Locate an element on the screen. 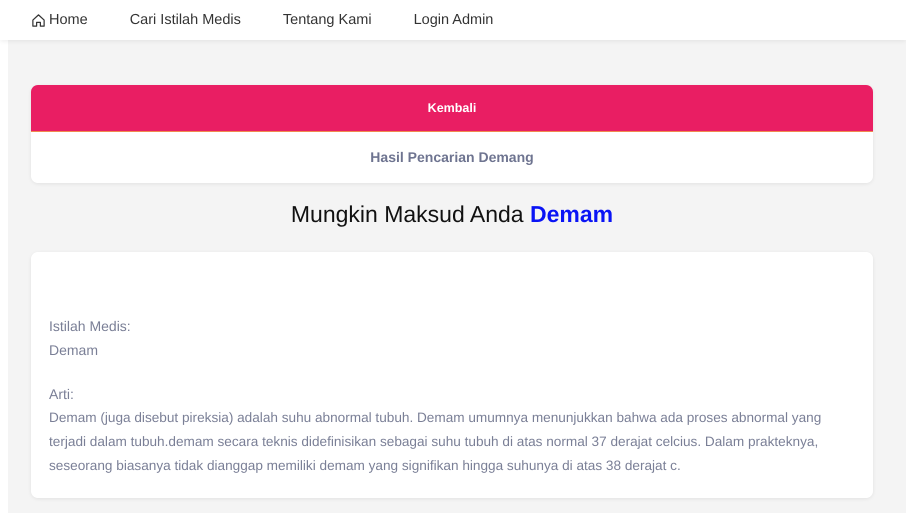 The height and width of the screenshot is (513, 906). nav-link: Login Admin is located at coordinates (454, 20).